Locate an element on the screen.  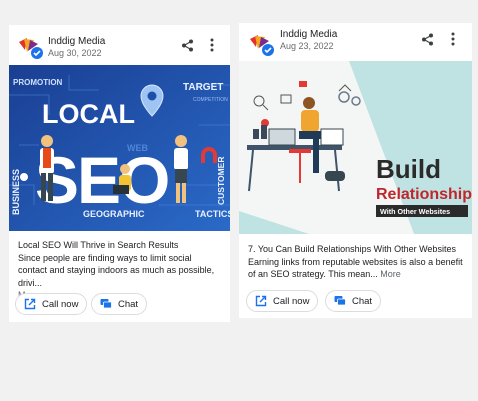
post-date: Aug 23, 2022 is located at coordinates (307, 46).